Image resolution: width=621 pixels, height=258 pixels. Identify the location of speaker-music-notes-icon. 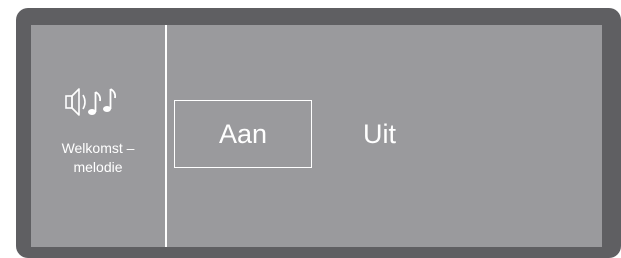
(91, 102).